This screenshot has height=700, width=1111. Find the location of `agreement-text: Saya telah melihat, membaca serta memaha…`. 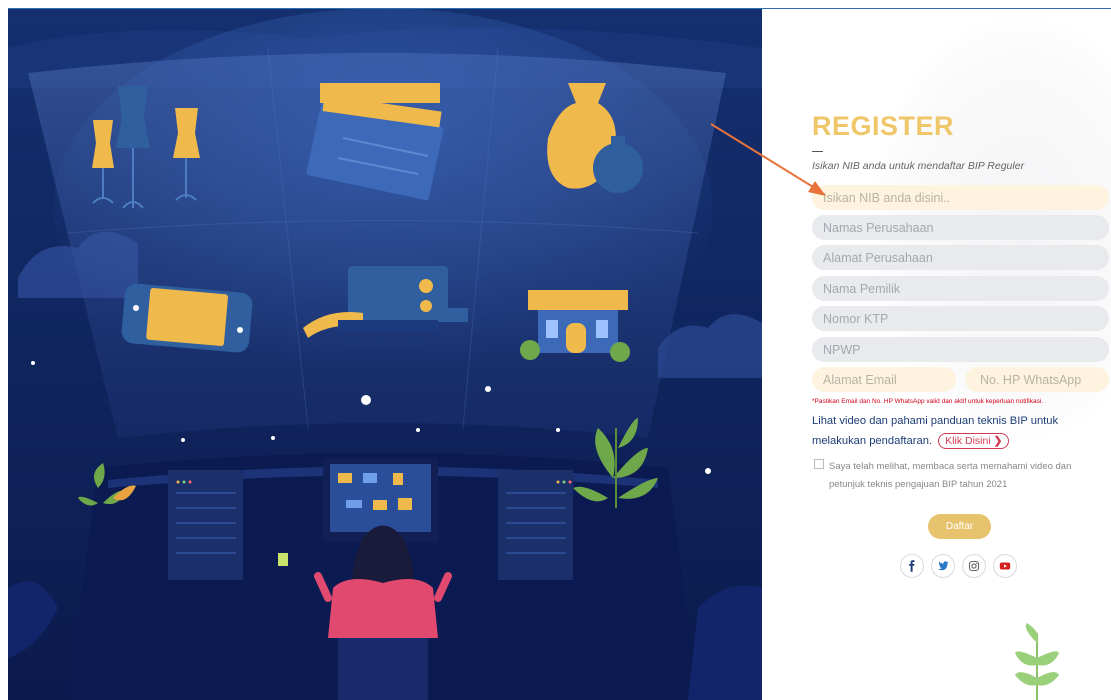

agreement-text: Saya telah melihat, membaca serta memaha… is located at coordinates (950, 475).